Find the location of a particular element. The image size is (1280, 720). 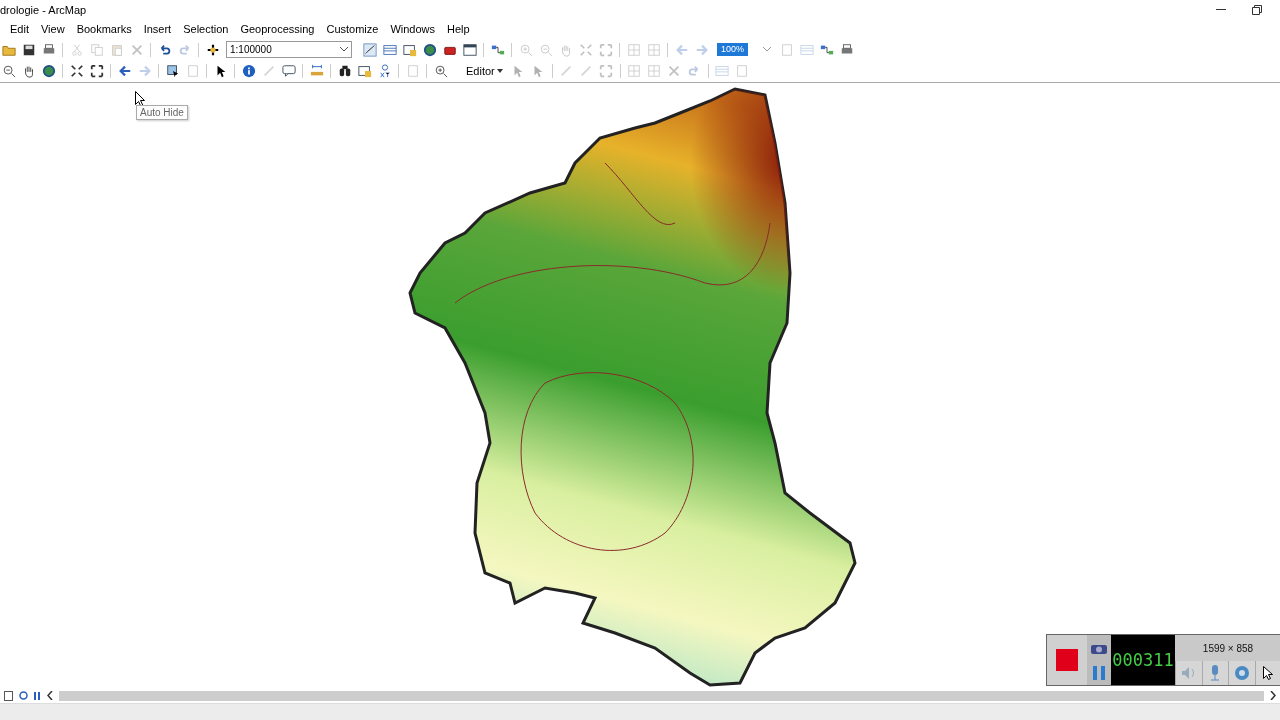

minimize-icon is located at coordinates (1221, 9).